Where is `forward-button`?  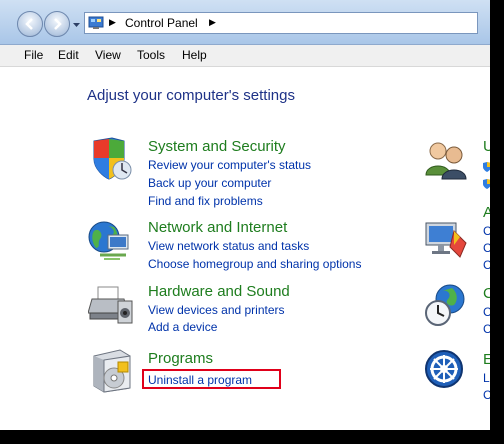 forward-button is located at coordinates (57, 24).